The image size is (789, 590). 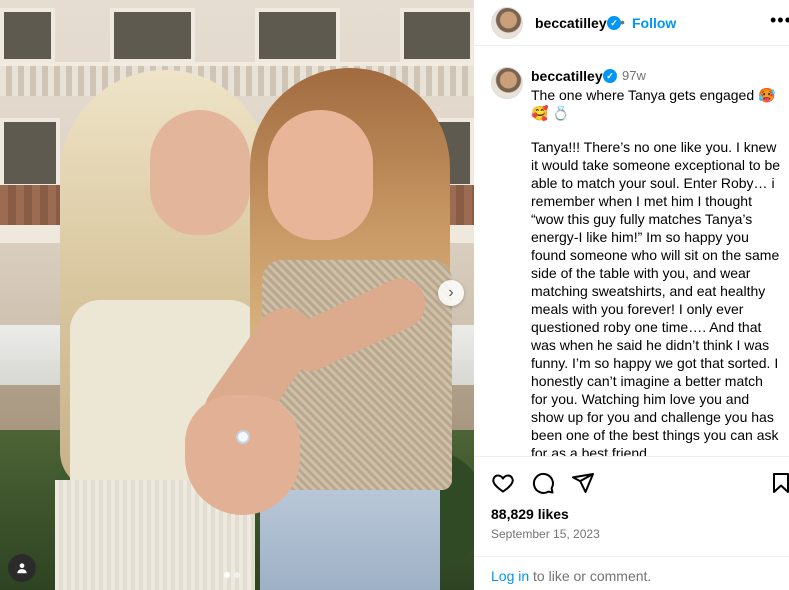 What do you see at coordinates (545, 534) in the screenshot?
I see `post-date: September 15, 2023` at bounding box center [545, 534].